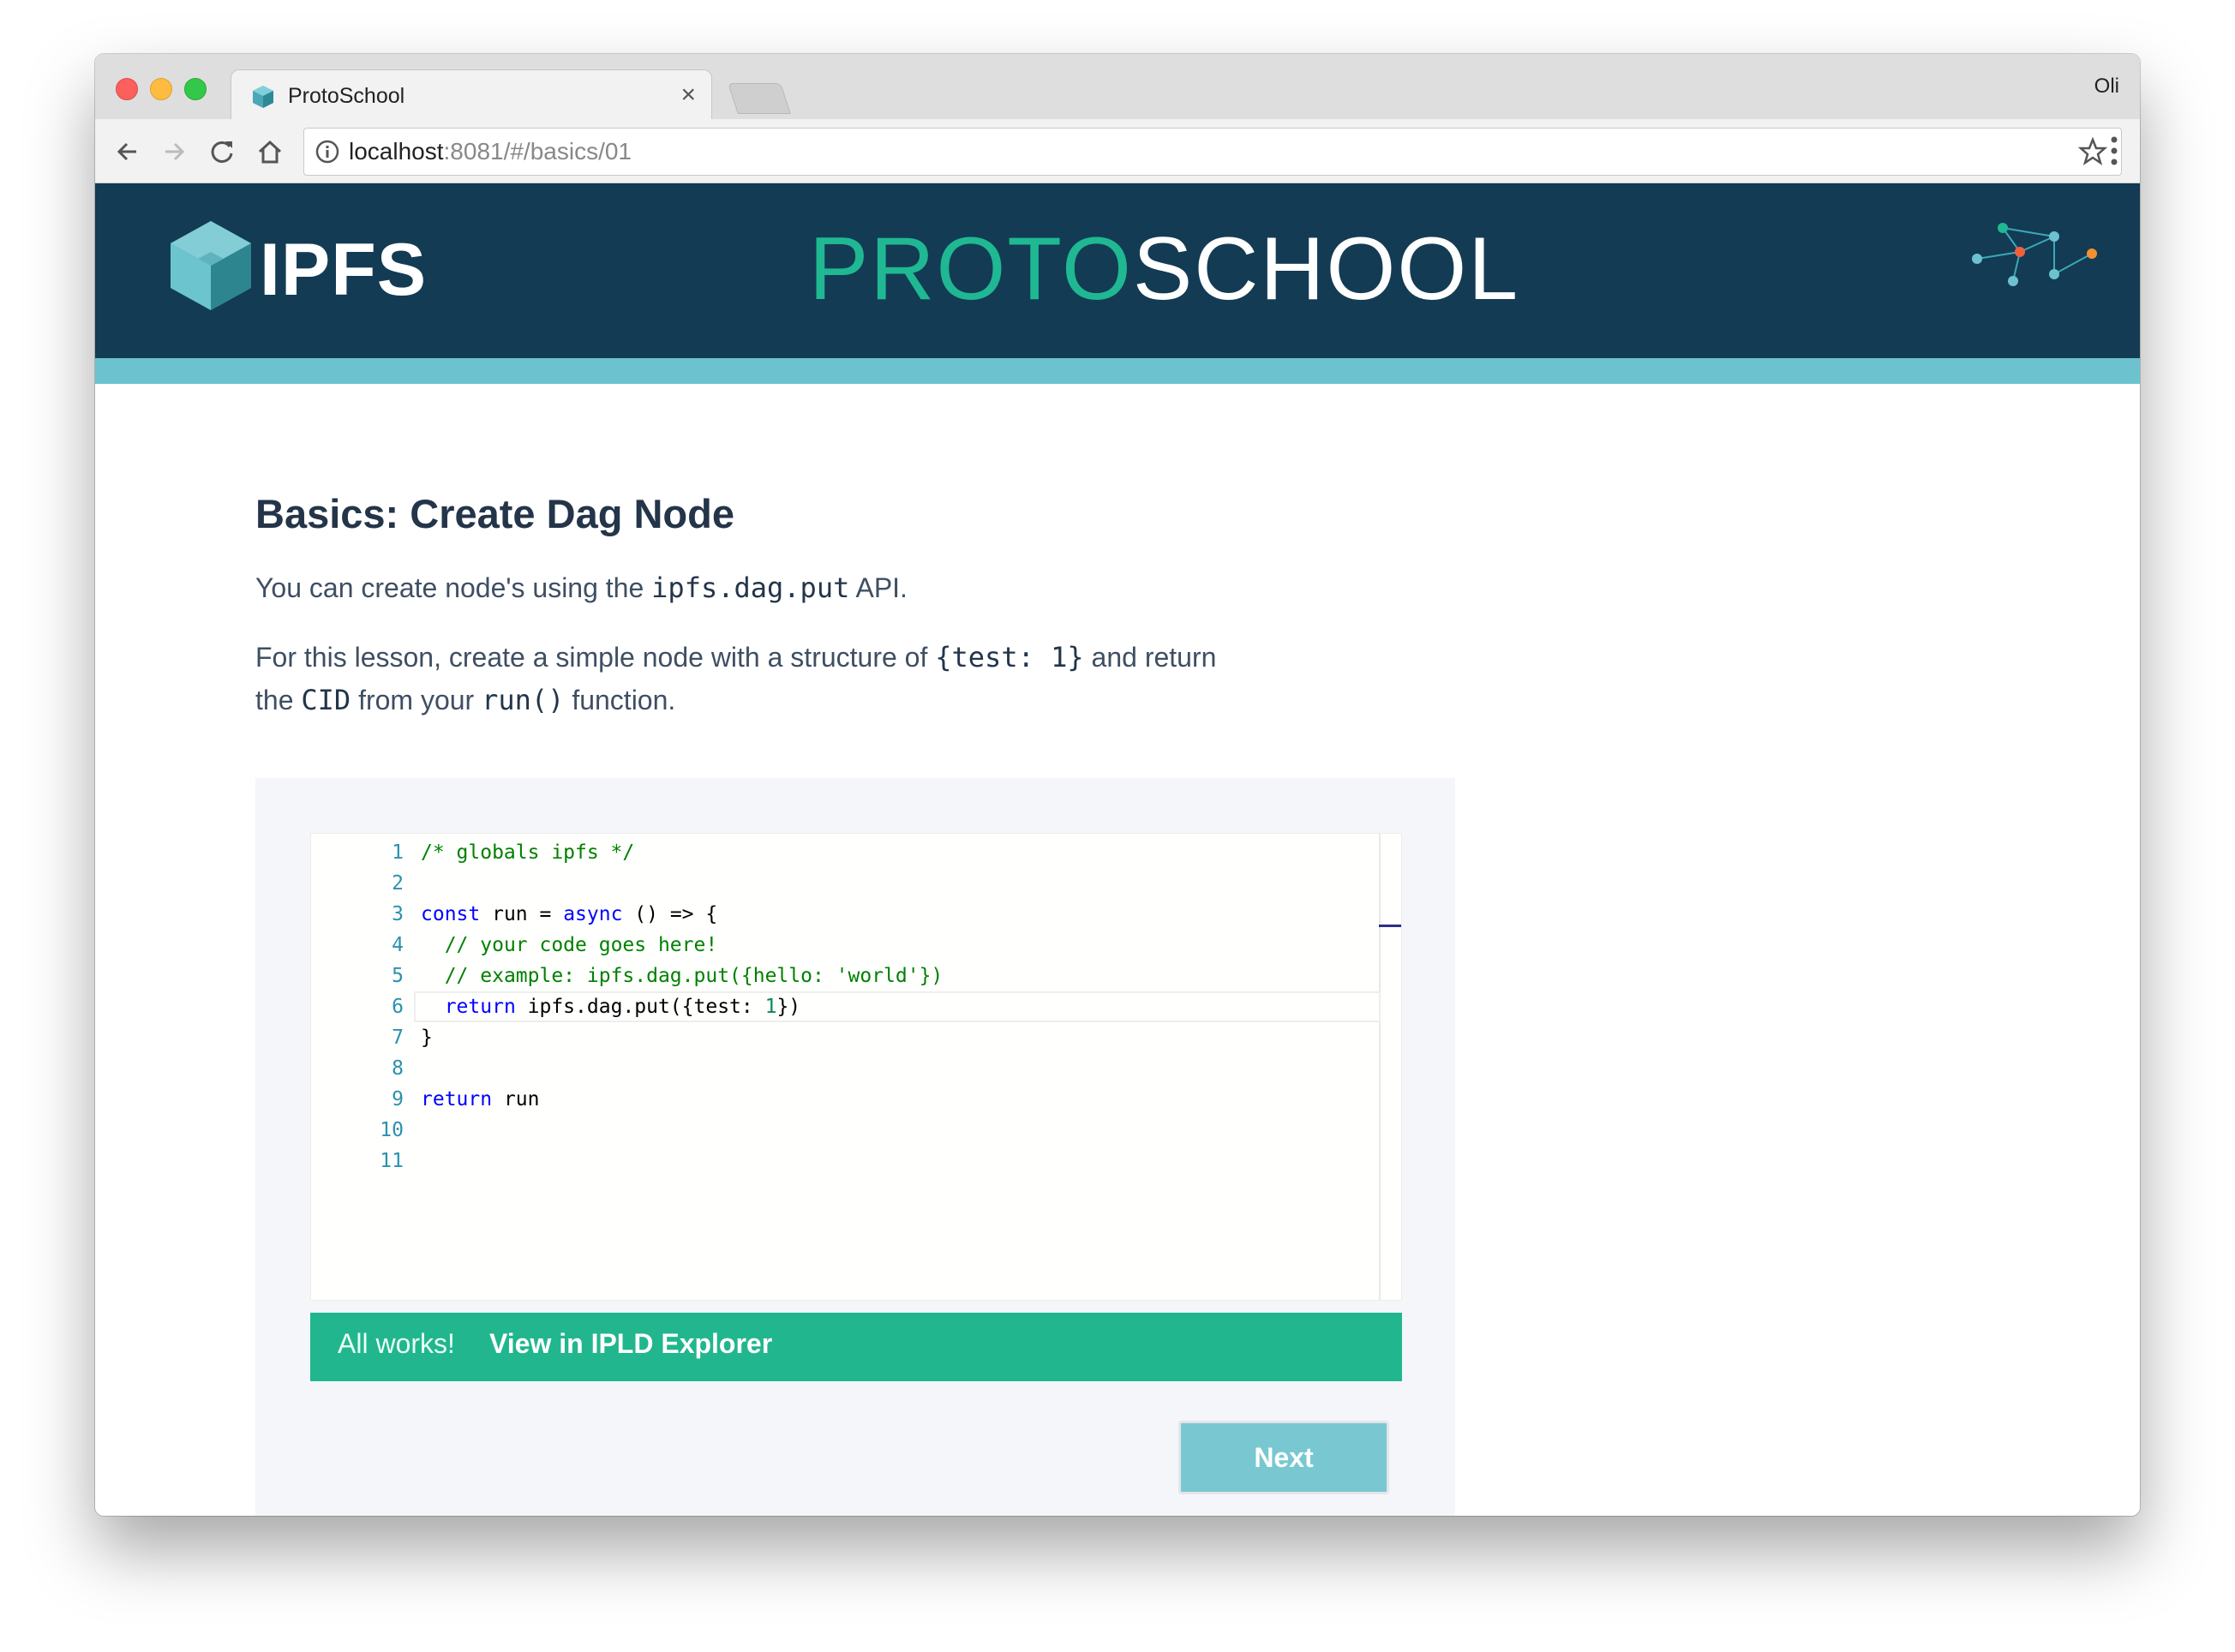 Image resolution: width=2235 pixels, height=1652 pixels. What do you see at coordinates (1117, 88) in the screenshot?
I see `tab-strip: ProtoSchool × Oli` at bounding box center [1117, 88].